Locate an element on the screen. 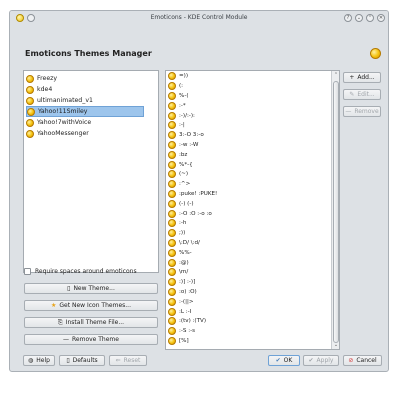 The image size is (400, 400). document-icon: ▯ is located at coordinates (68, 360).